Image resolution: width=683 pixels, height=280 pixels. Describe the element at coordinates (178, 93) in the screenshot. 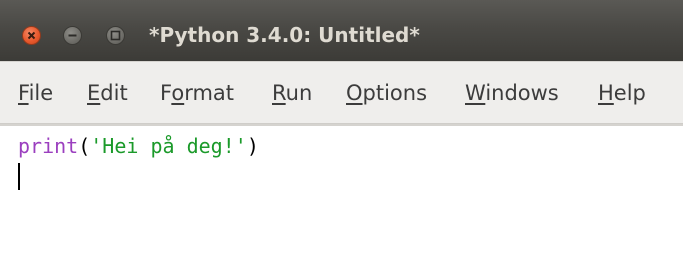

I see `menu-format-mnemonic: o` at that location.